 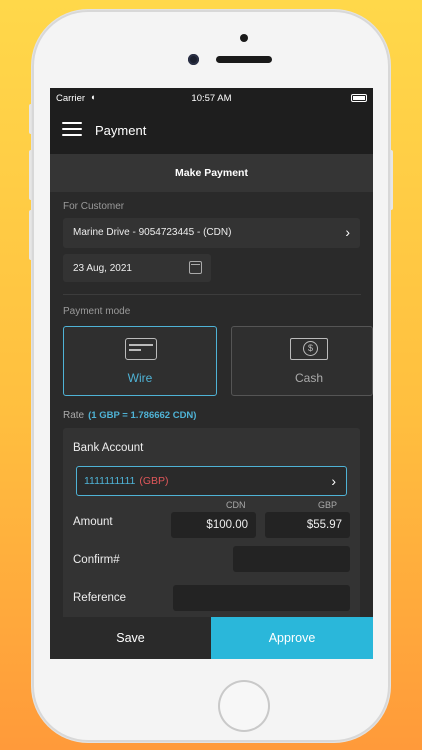 I want to click on customer-select: Marine Drive - 9054723445 - (CDN) ›, so click(x=211, y=233).